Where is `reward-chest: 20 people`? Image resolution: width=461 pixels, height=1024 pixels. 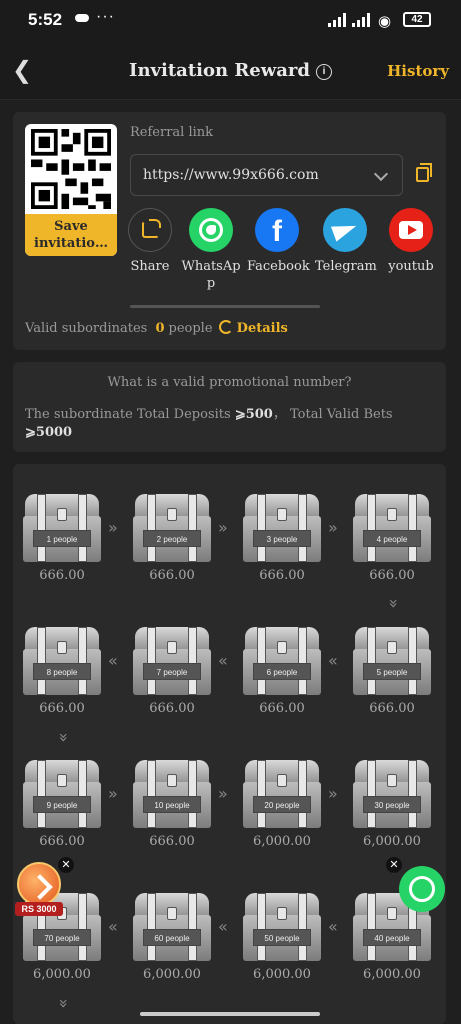
reward-chest: 20 people is located at coordinates (282, 795).